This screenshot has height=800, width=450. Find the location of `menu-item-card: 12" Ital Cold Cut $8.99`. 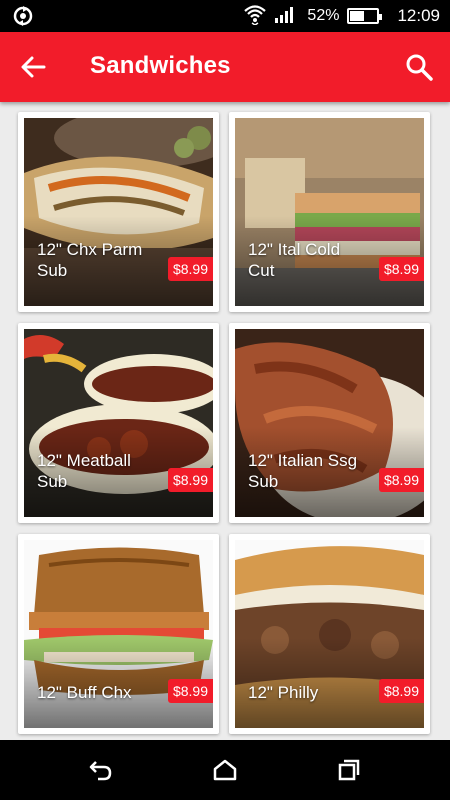

menu-item-card: 12" Ital Cold Cut $8.99 is located at coordinates (329, 212).